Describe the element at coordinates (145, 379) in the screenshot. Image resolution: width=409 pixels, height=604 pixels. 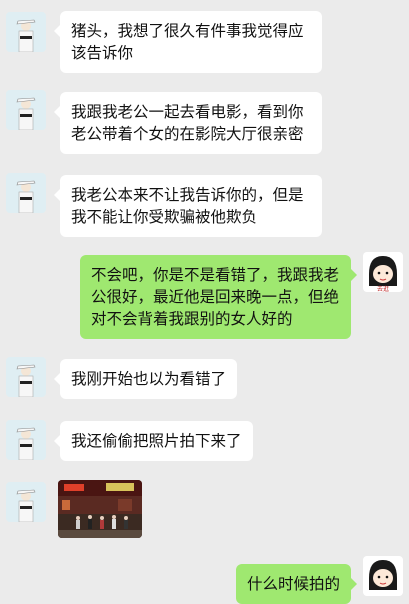
I see `incoming-message-bubble: 我刚开始也以为看错了` at that location.